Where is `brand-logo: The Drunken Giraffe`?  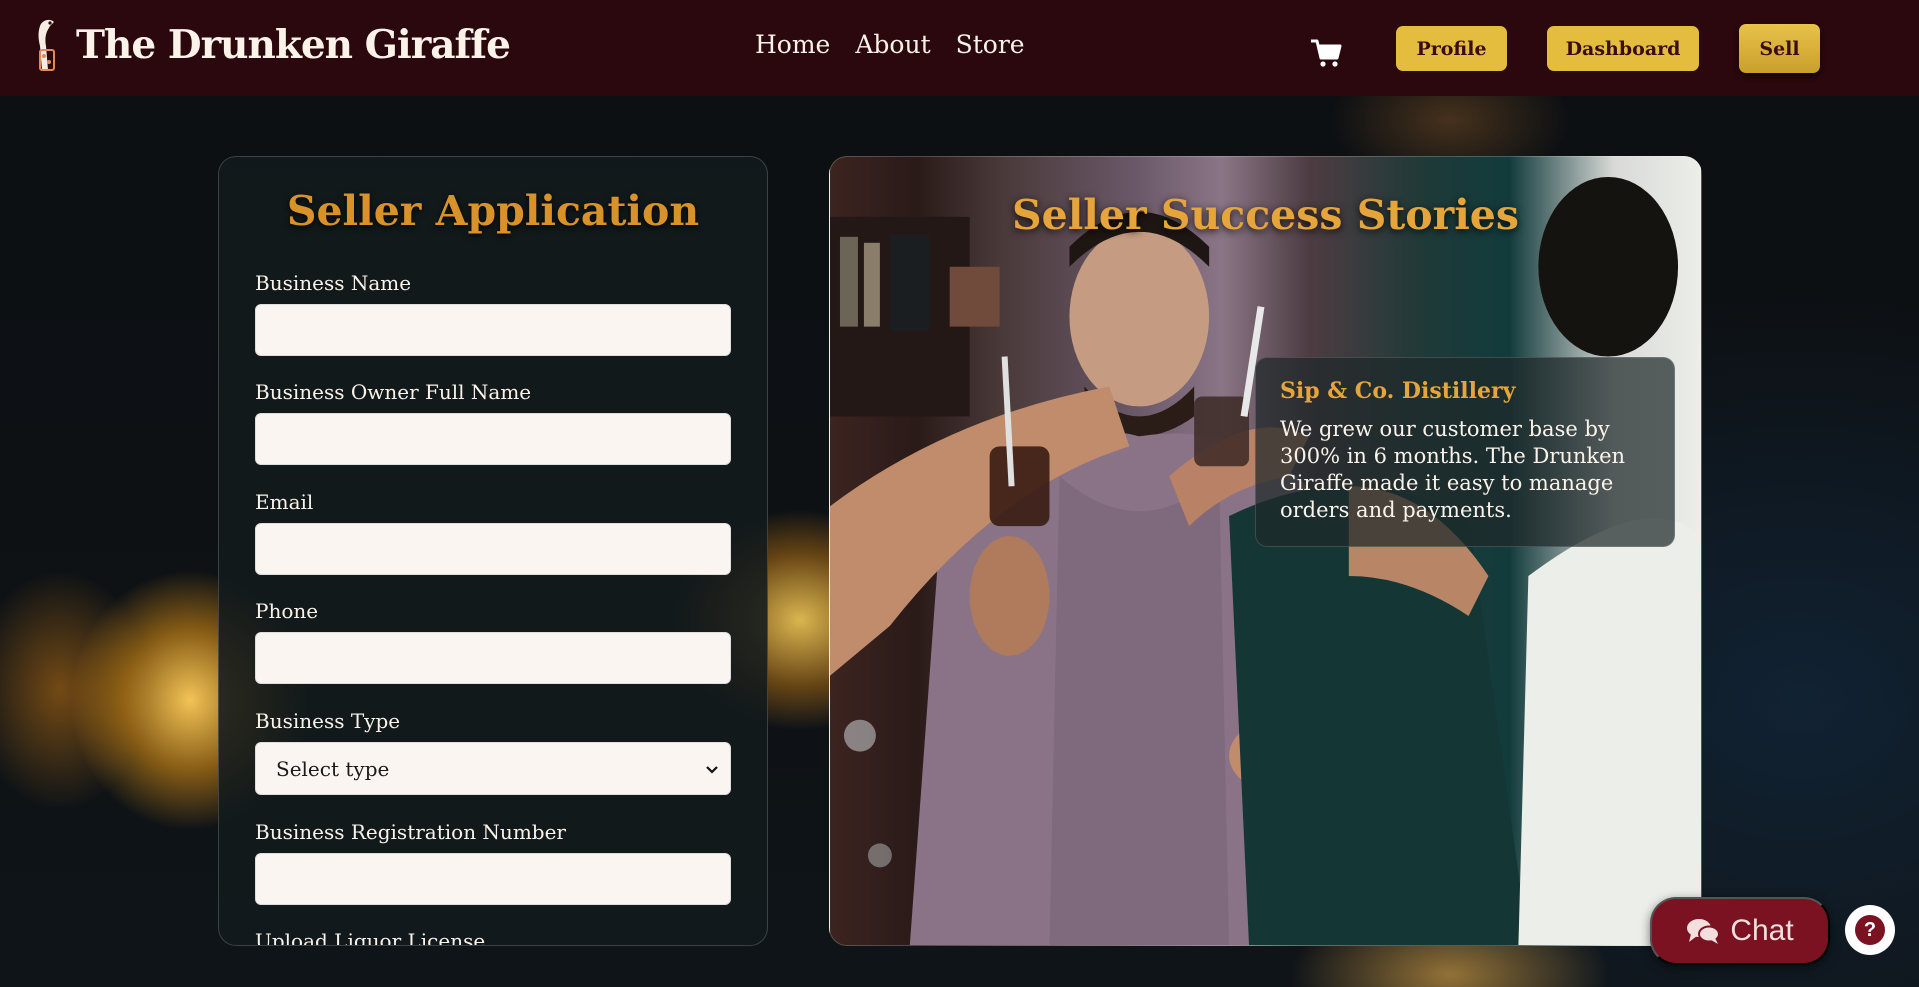 brand-logo: The Drunken Giraffe is located at coordinates (270, 45).